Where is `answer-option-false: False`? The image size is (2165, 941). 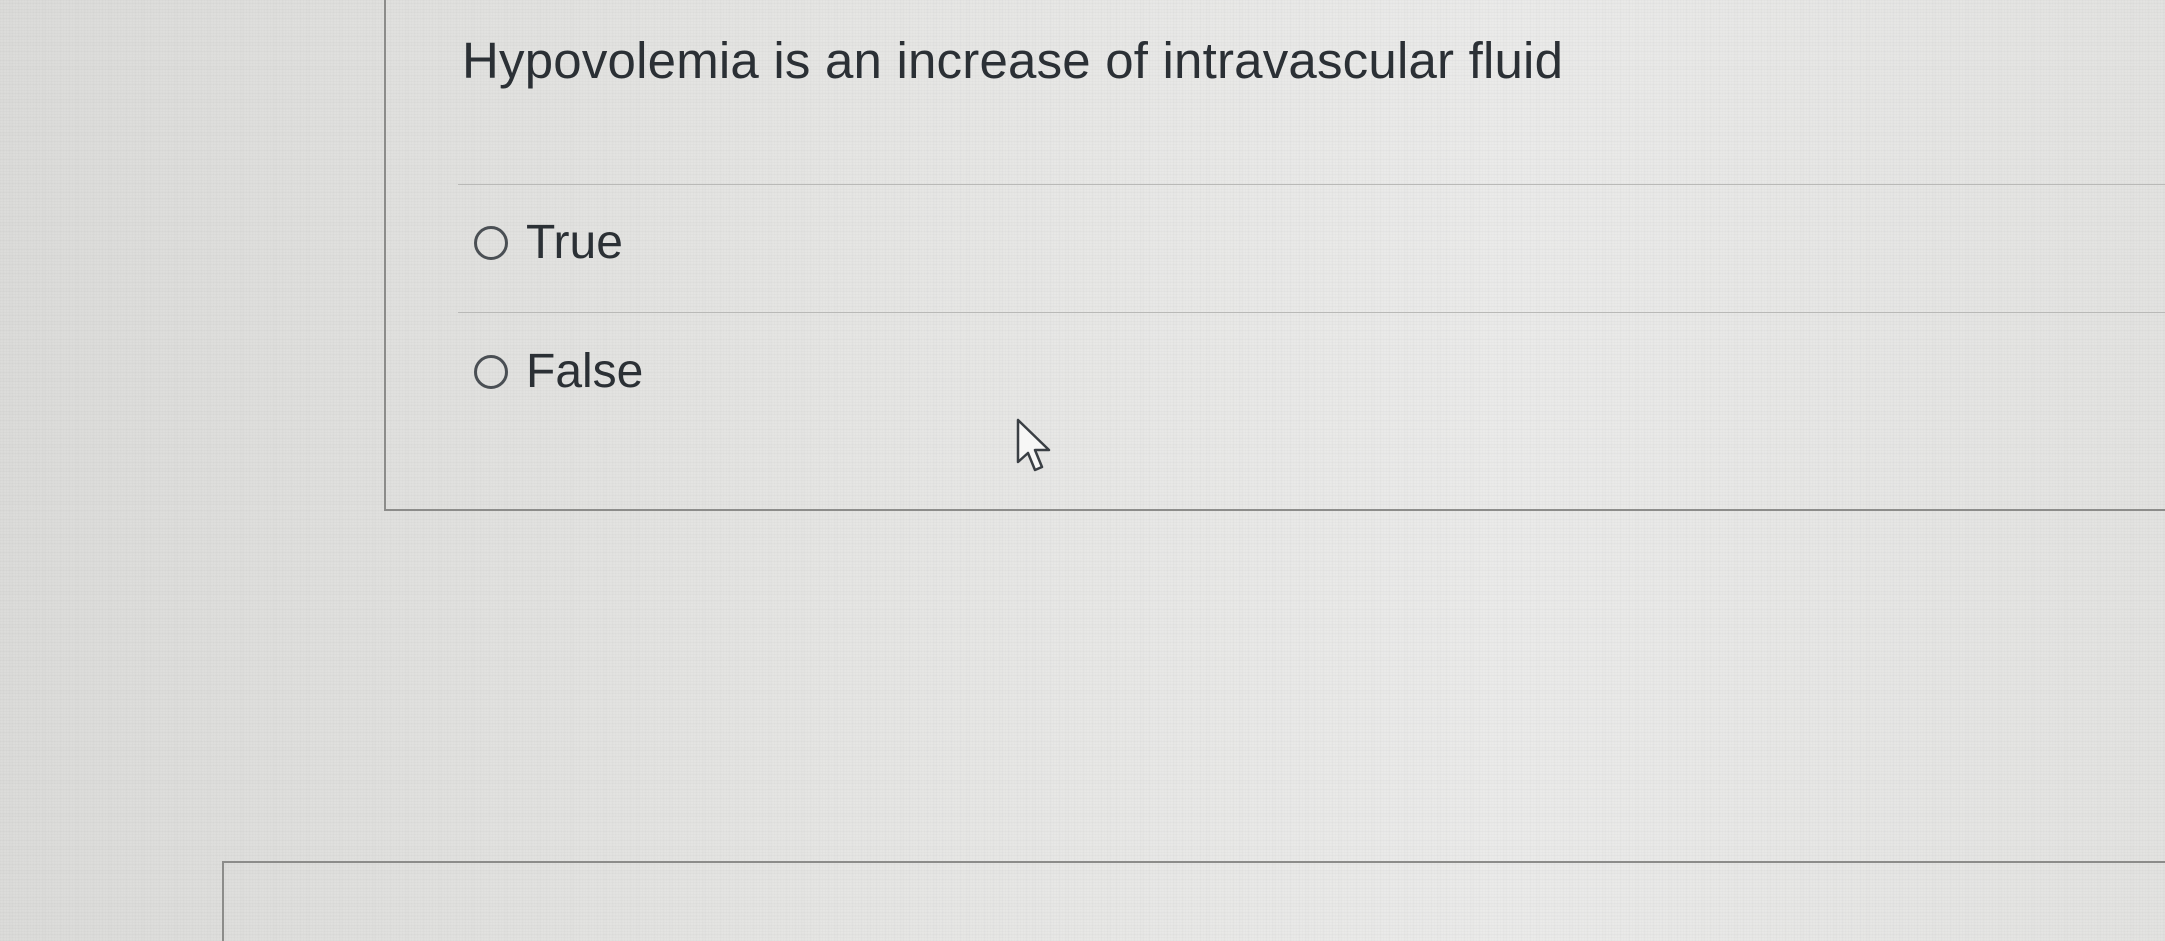 answer-option-false: False is located at coordinates (558, 372).